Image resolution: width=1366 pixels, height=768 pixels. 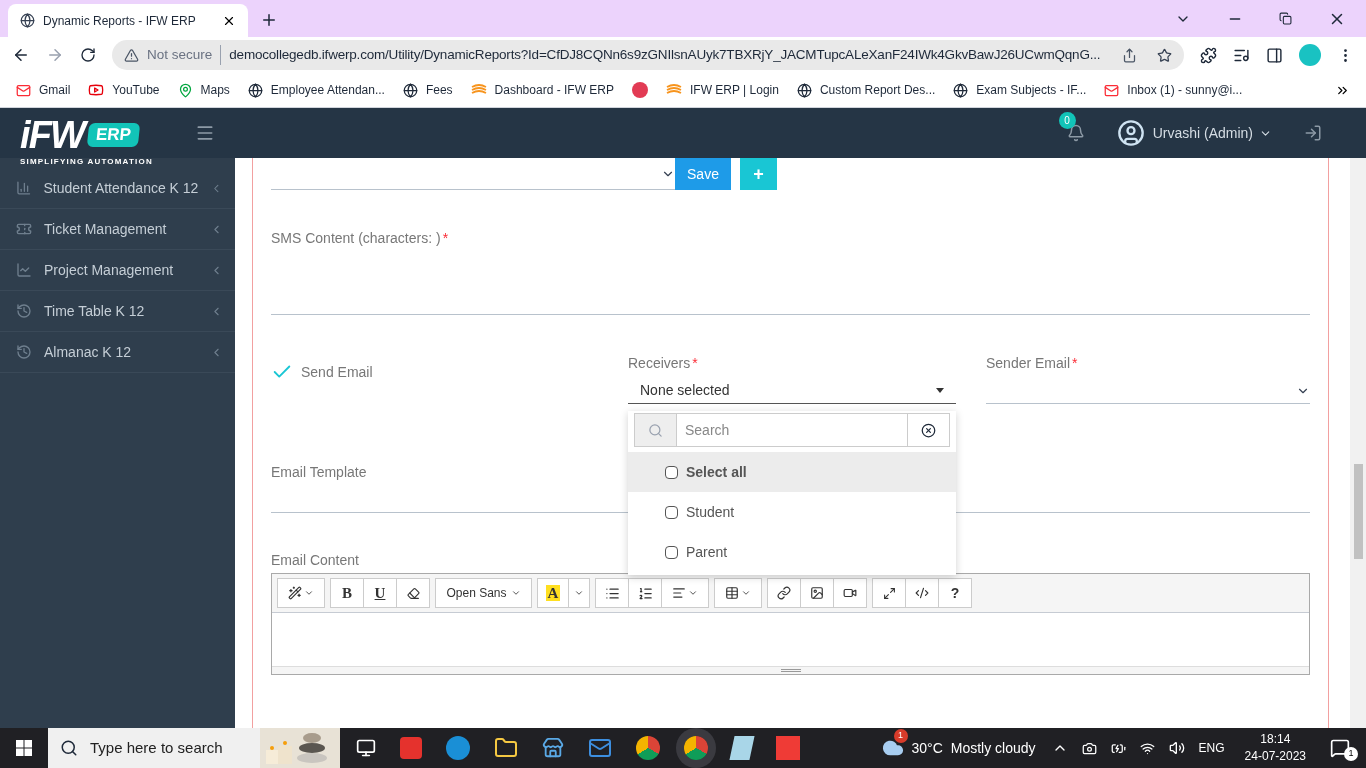 I want to click on receivers-dropdown: None selected, so click(x=792, y=391).